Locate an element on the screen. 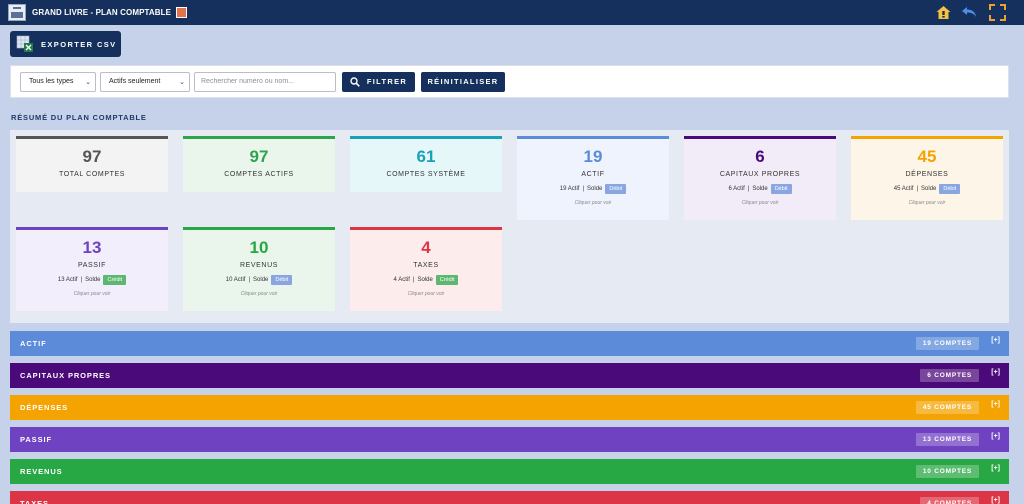 This screenshot has height=504, width=1024. category-bar-passif: PASSIF 13 COMPTES [+] is located at coordinates (509, 439).